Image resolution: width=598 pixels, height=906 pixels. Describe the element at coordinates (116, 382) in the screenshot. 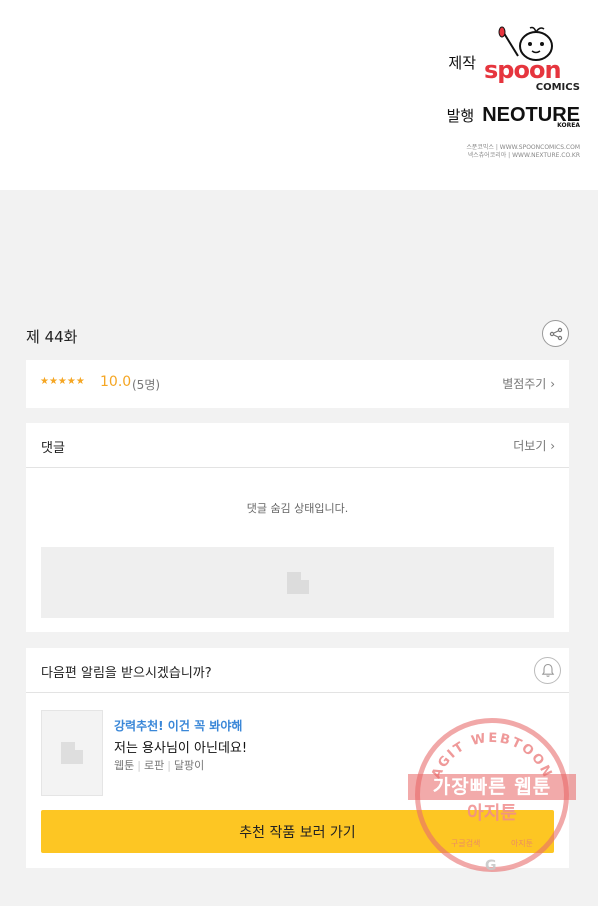

I see `rating-score: 10.0` at that location.